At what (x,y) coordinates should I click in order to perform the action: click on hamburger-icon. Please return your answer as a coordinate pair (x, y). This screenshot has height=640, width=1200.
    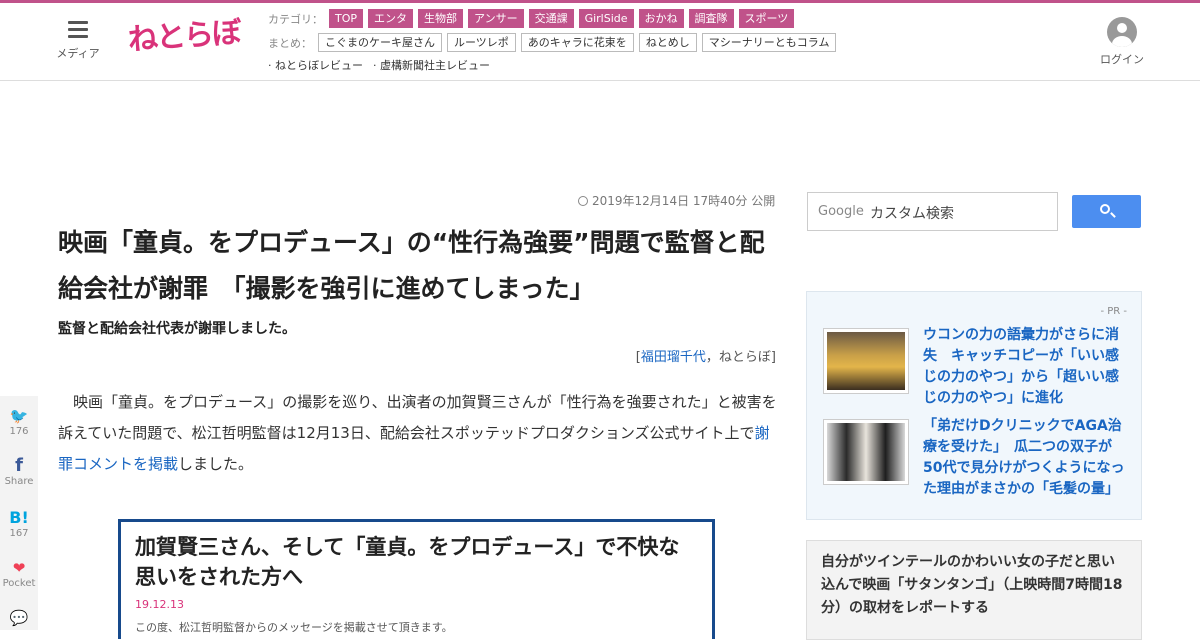
    Looking at the image, I should click on (78, 29).